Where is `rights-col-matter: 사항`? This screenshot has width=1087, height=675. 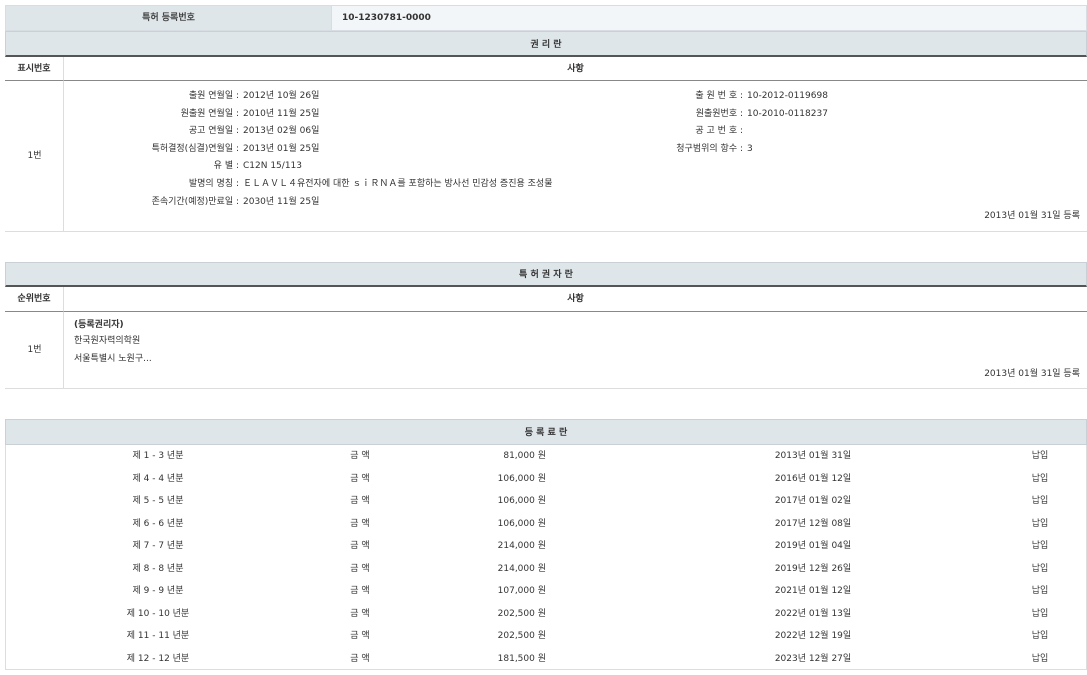 rights-col-matter: 사항 is located at coordinates (575, 69).